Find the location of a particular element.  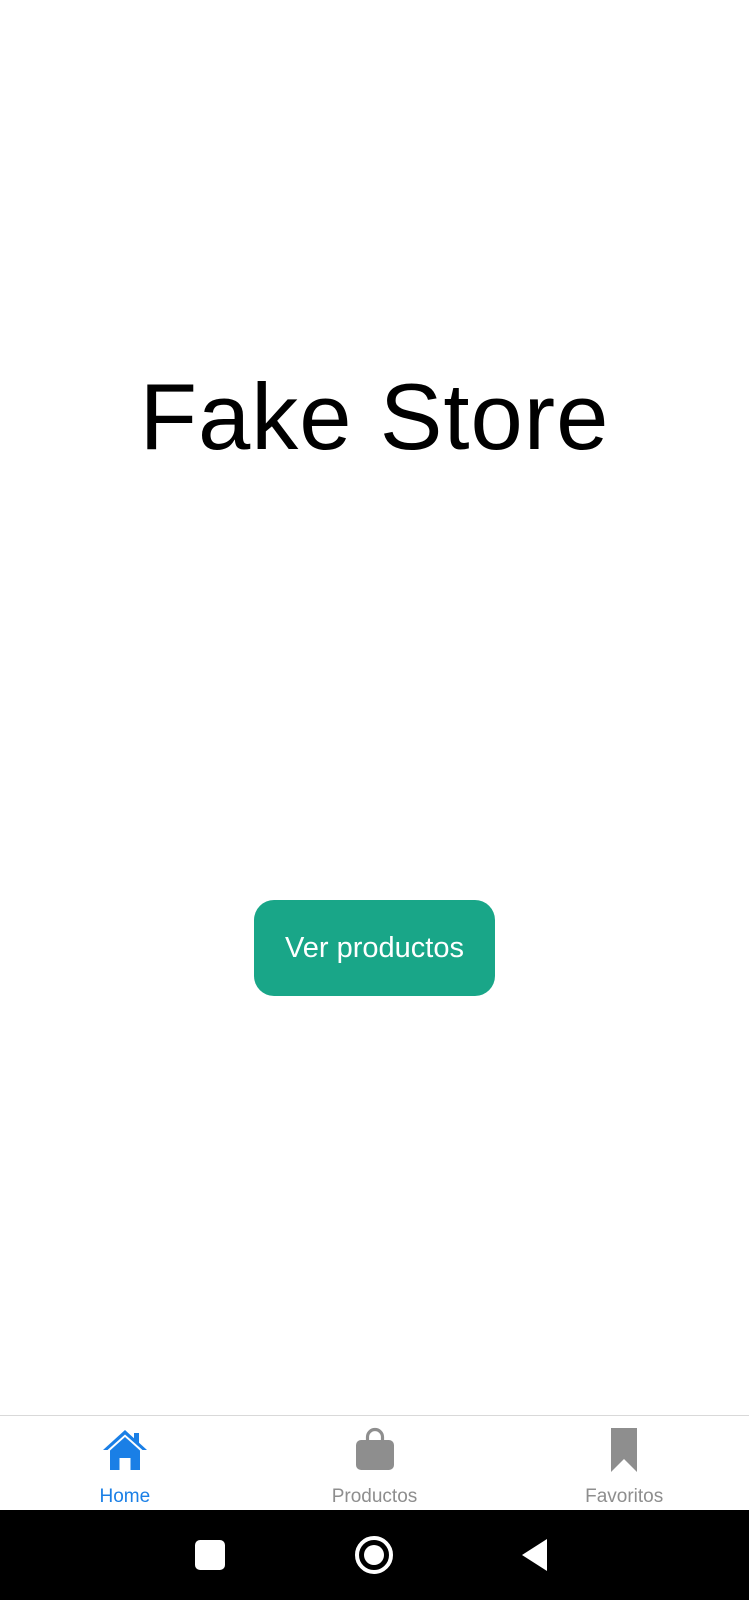

system-navigation-bar is located at coordinates (374, 1555).